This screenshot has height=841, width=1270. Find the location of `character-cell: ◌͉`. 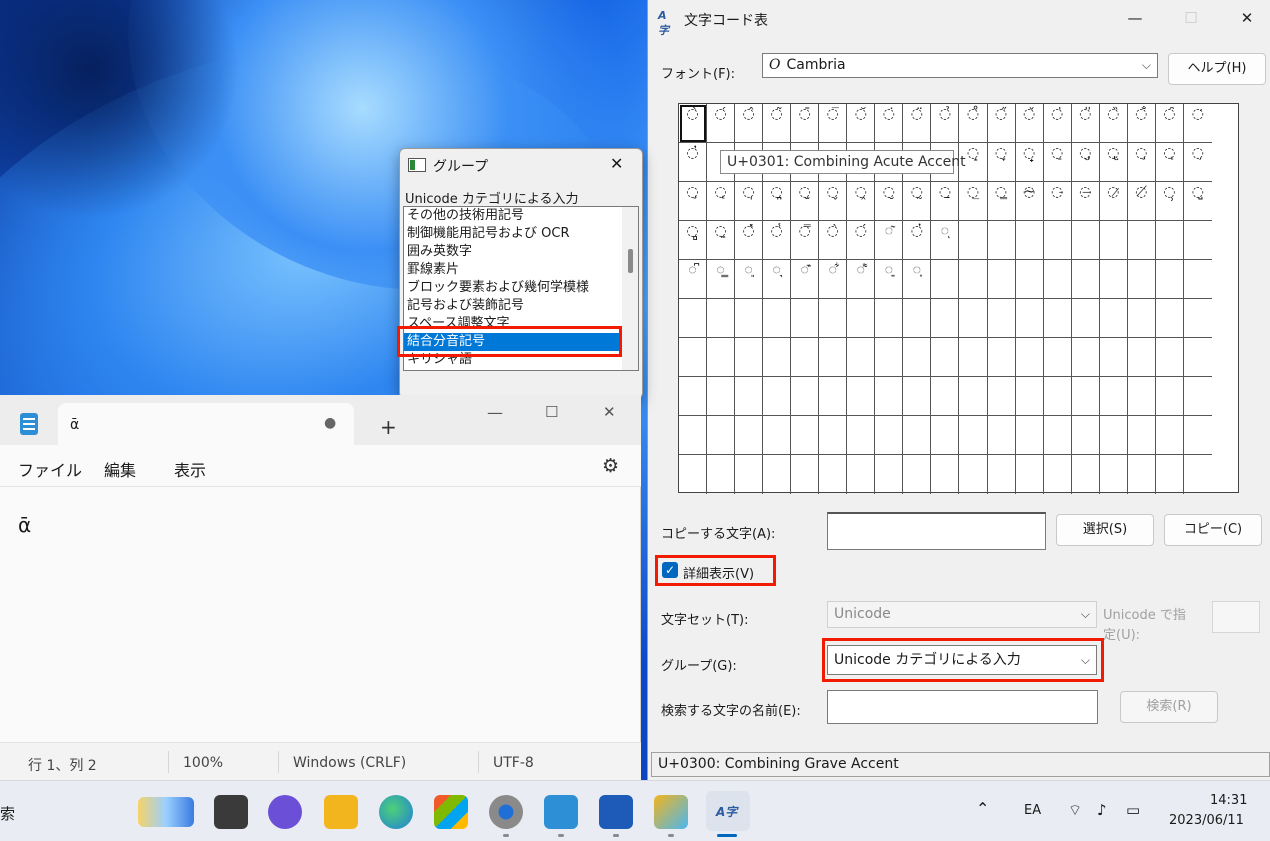

character-cell: ◌͉ is located at coordinates (777, 279).